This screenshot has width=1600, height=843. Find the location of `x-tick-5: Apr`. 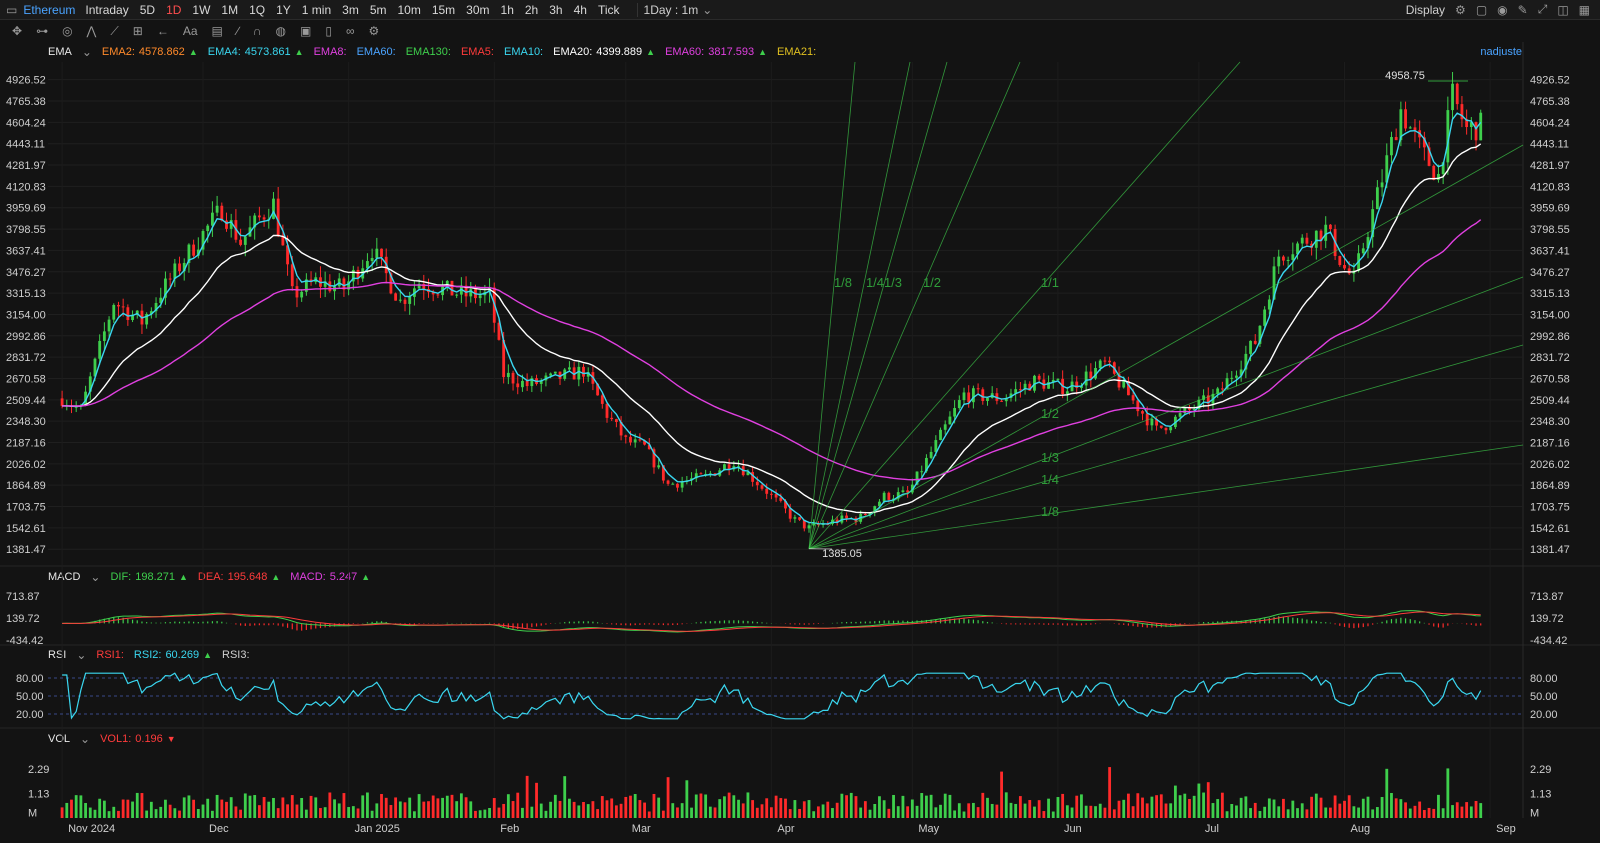

x-tick-5: Apr is located at coordinates (785, 829).